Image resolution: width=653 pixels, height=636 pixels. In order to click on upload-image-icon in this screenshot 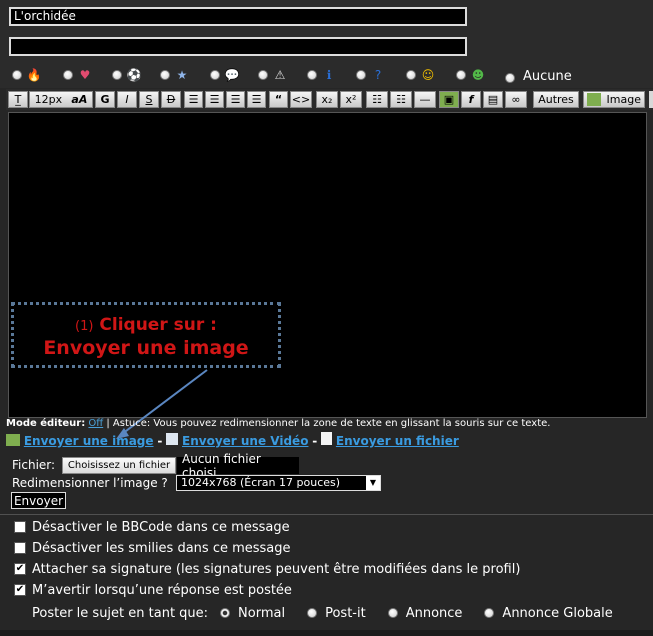, I will do `click(13, 440)`.